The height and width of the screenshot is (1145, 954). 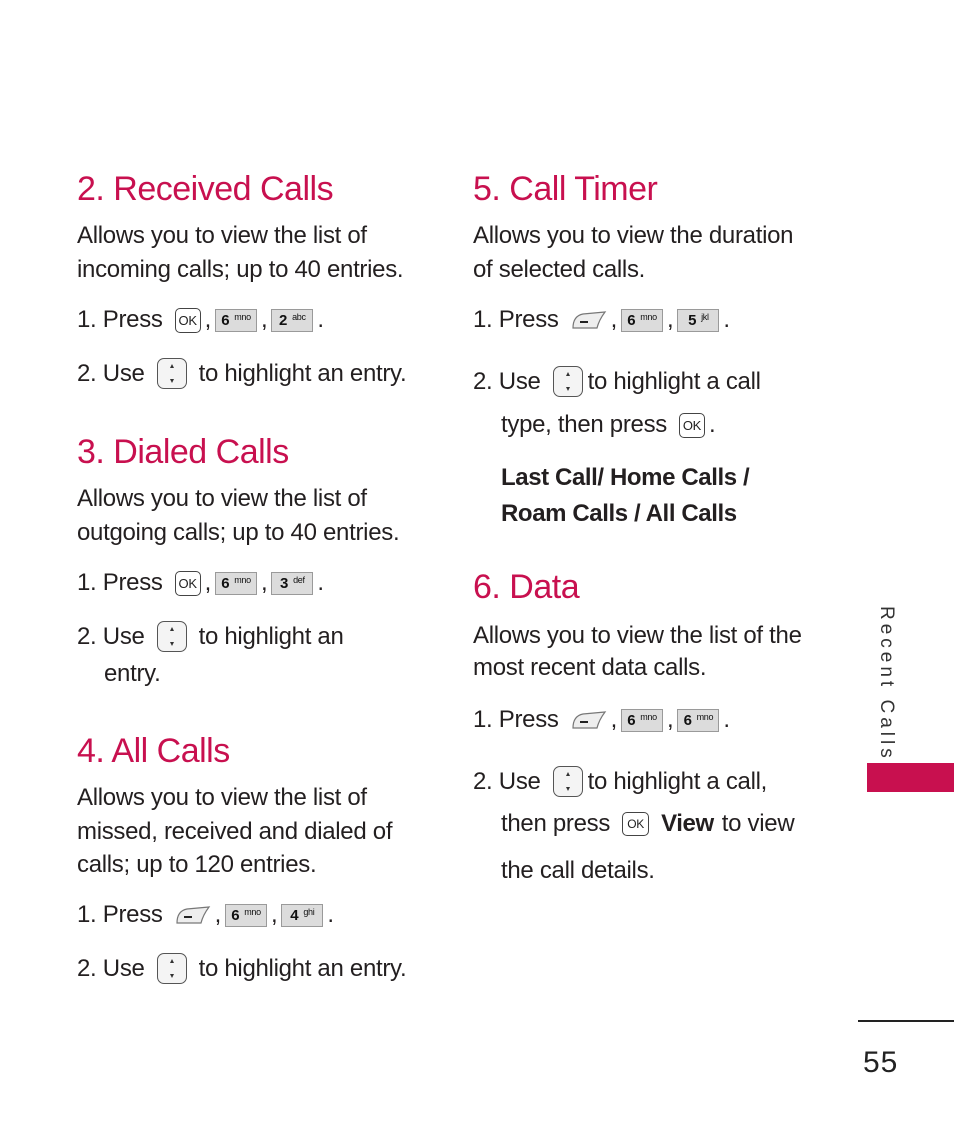 What do you see at coordinates (881, 1062) in the screenshot?
I see `page-number: 55` at bounding box center [881, 1062].